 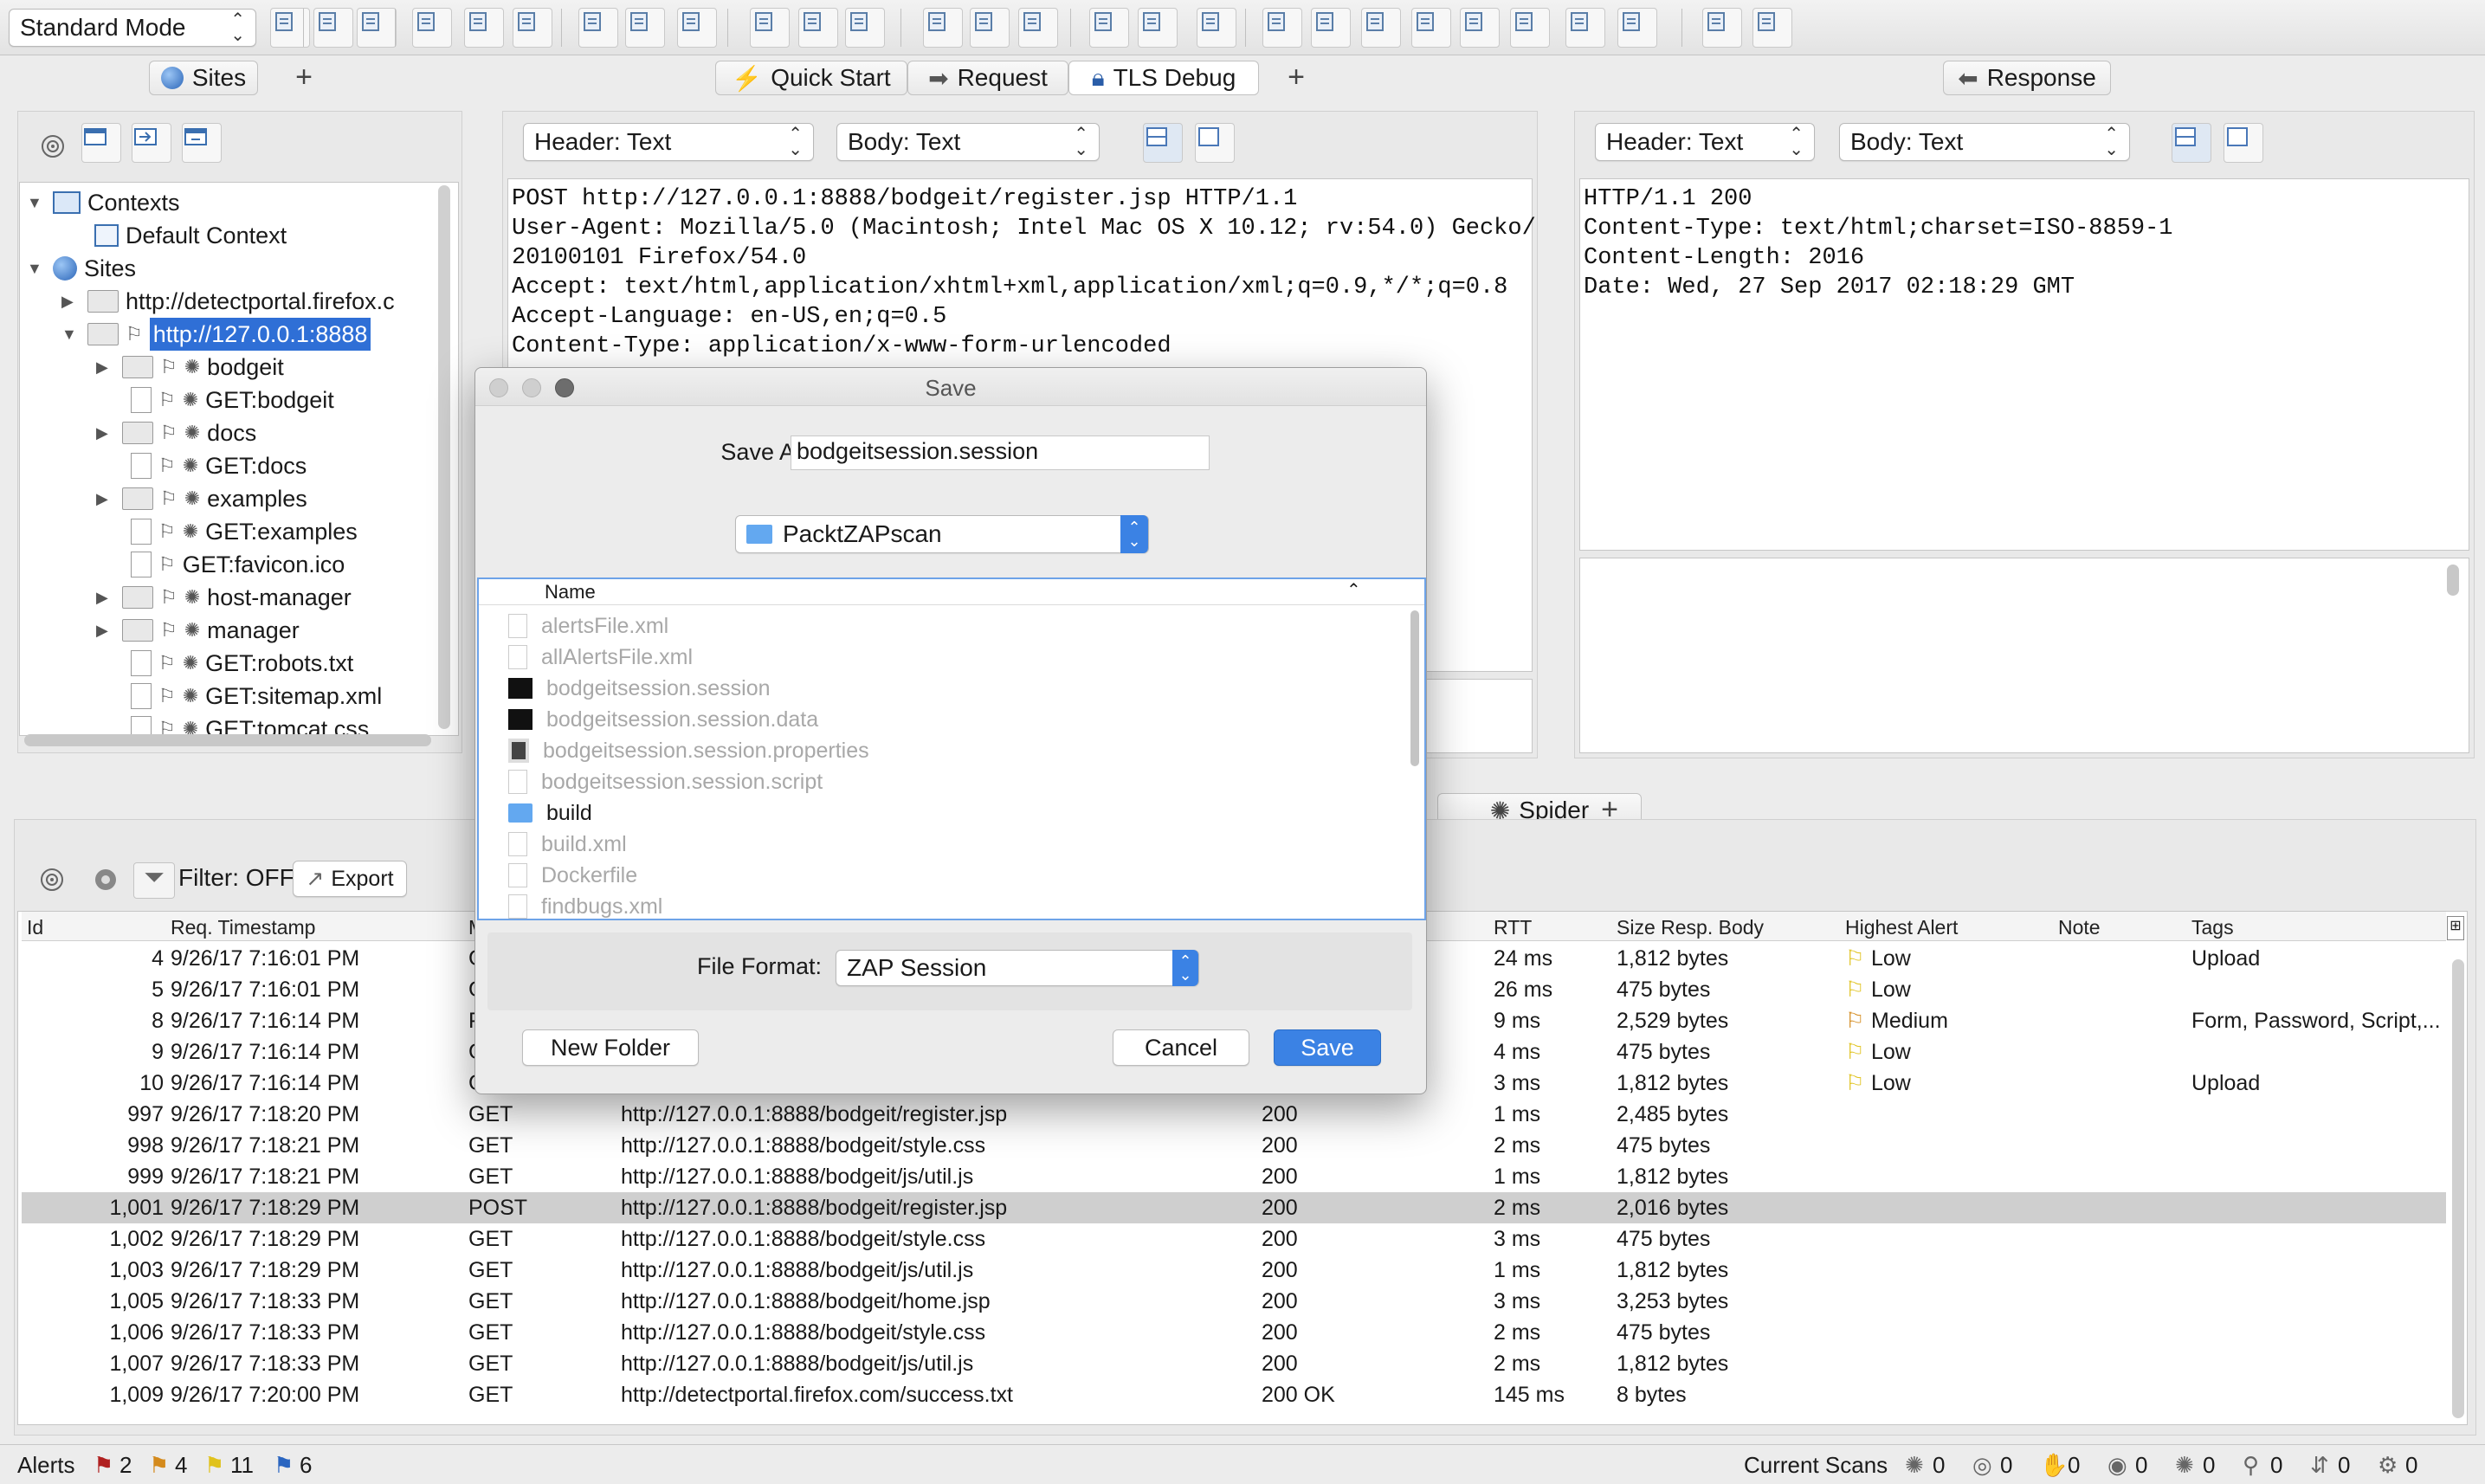 What do you see at coordinates (639, 688) in the screenshot?
I see `file-list-item: bodgeitsession.session` at bounding box center [639, 688].